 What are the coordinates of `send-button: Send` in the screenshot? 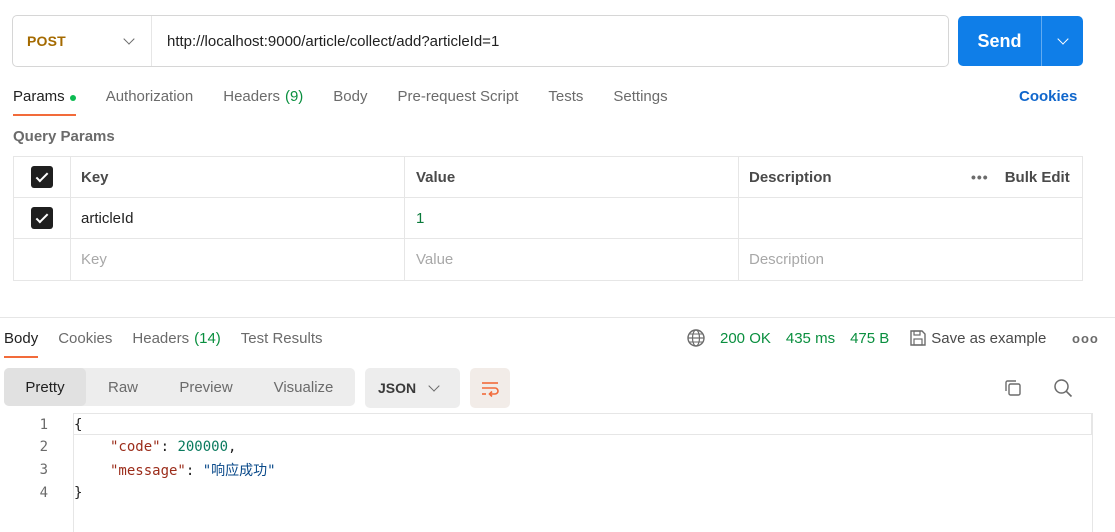 It's located at (1000, 41).